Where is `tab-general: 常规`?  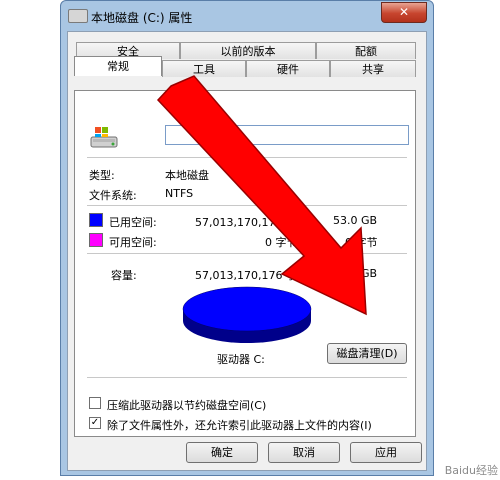
tab-general: 常规 is located at coordinates (118, 66).